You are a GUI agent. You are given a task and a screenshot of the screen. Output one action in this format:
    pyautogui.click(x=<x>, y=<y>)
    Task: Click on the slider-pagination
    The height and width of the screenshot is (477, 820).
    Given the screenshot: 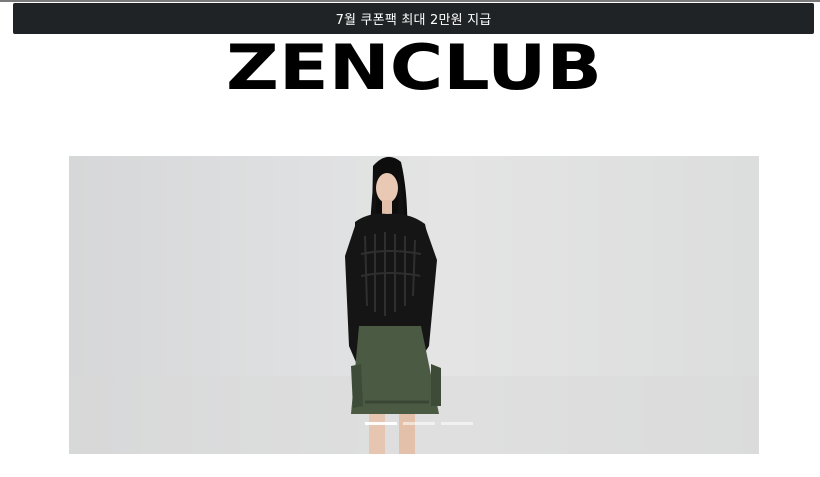 What is the action you would take?
    pyautogui.click(x=419, y=423)
    